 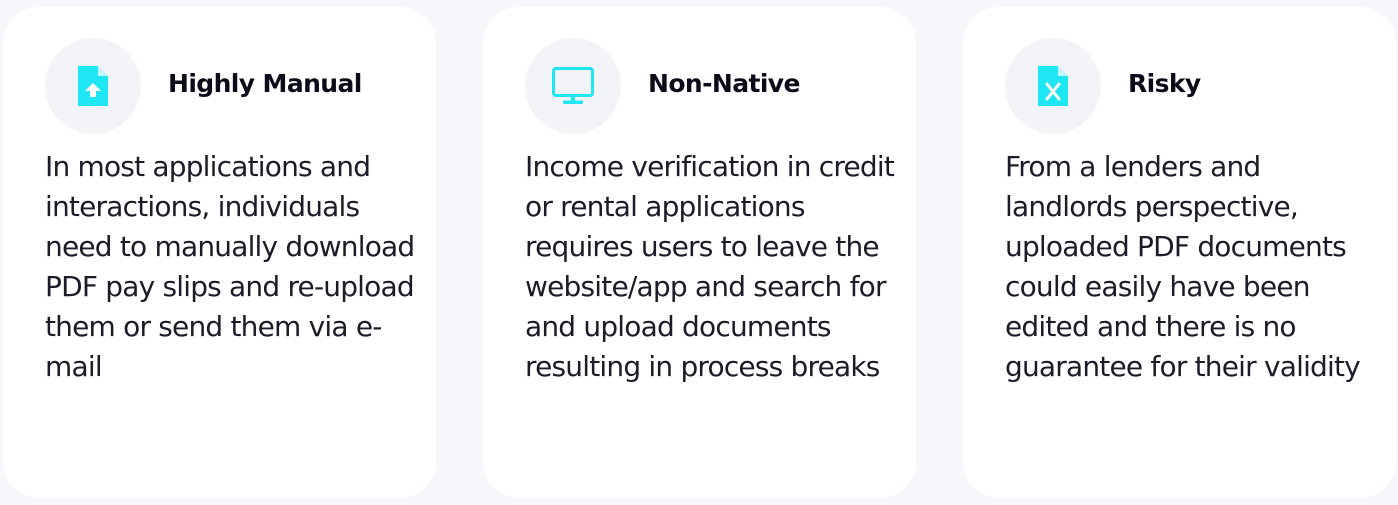 I want to click on file-x-icon, so click(x=1053, y=86).